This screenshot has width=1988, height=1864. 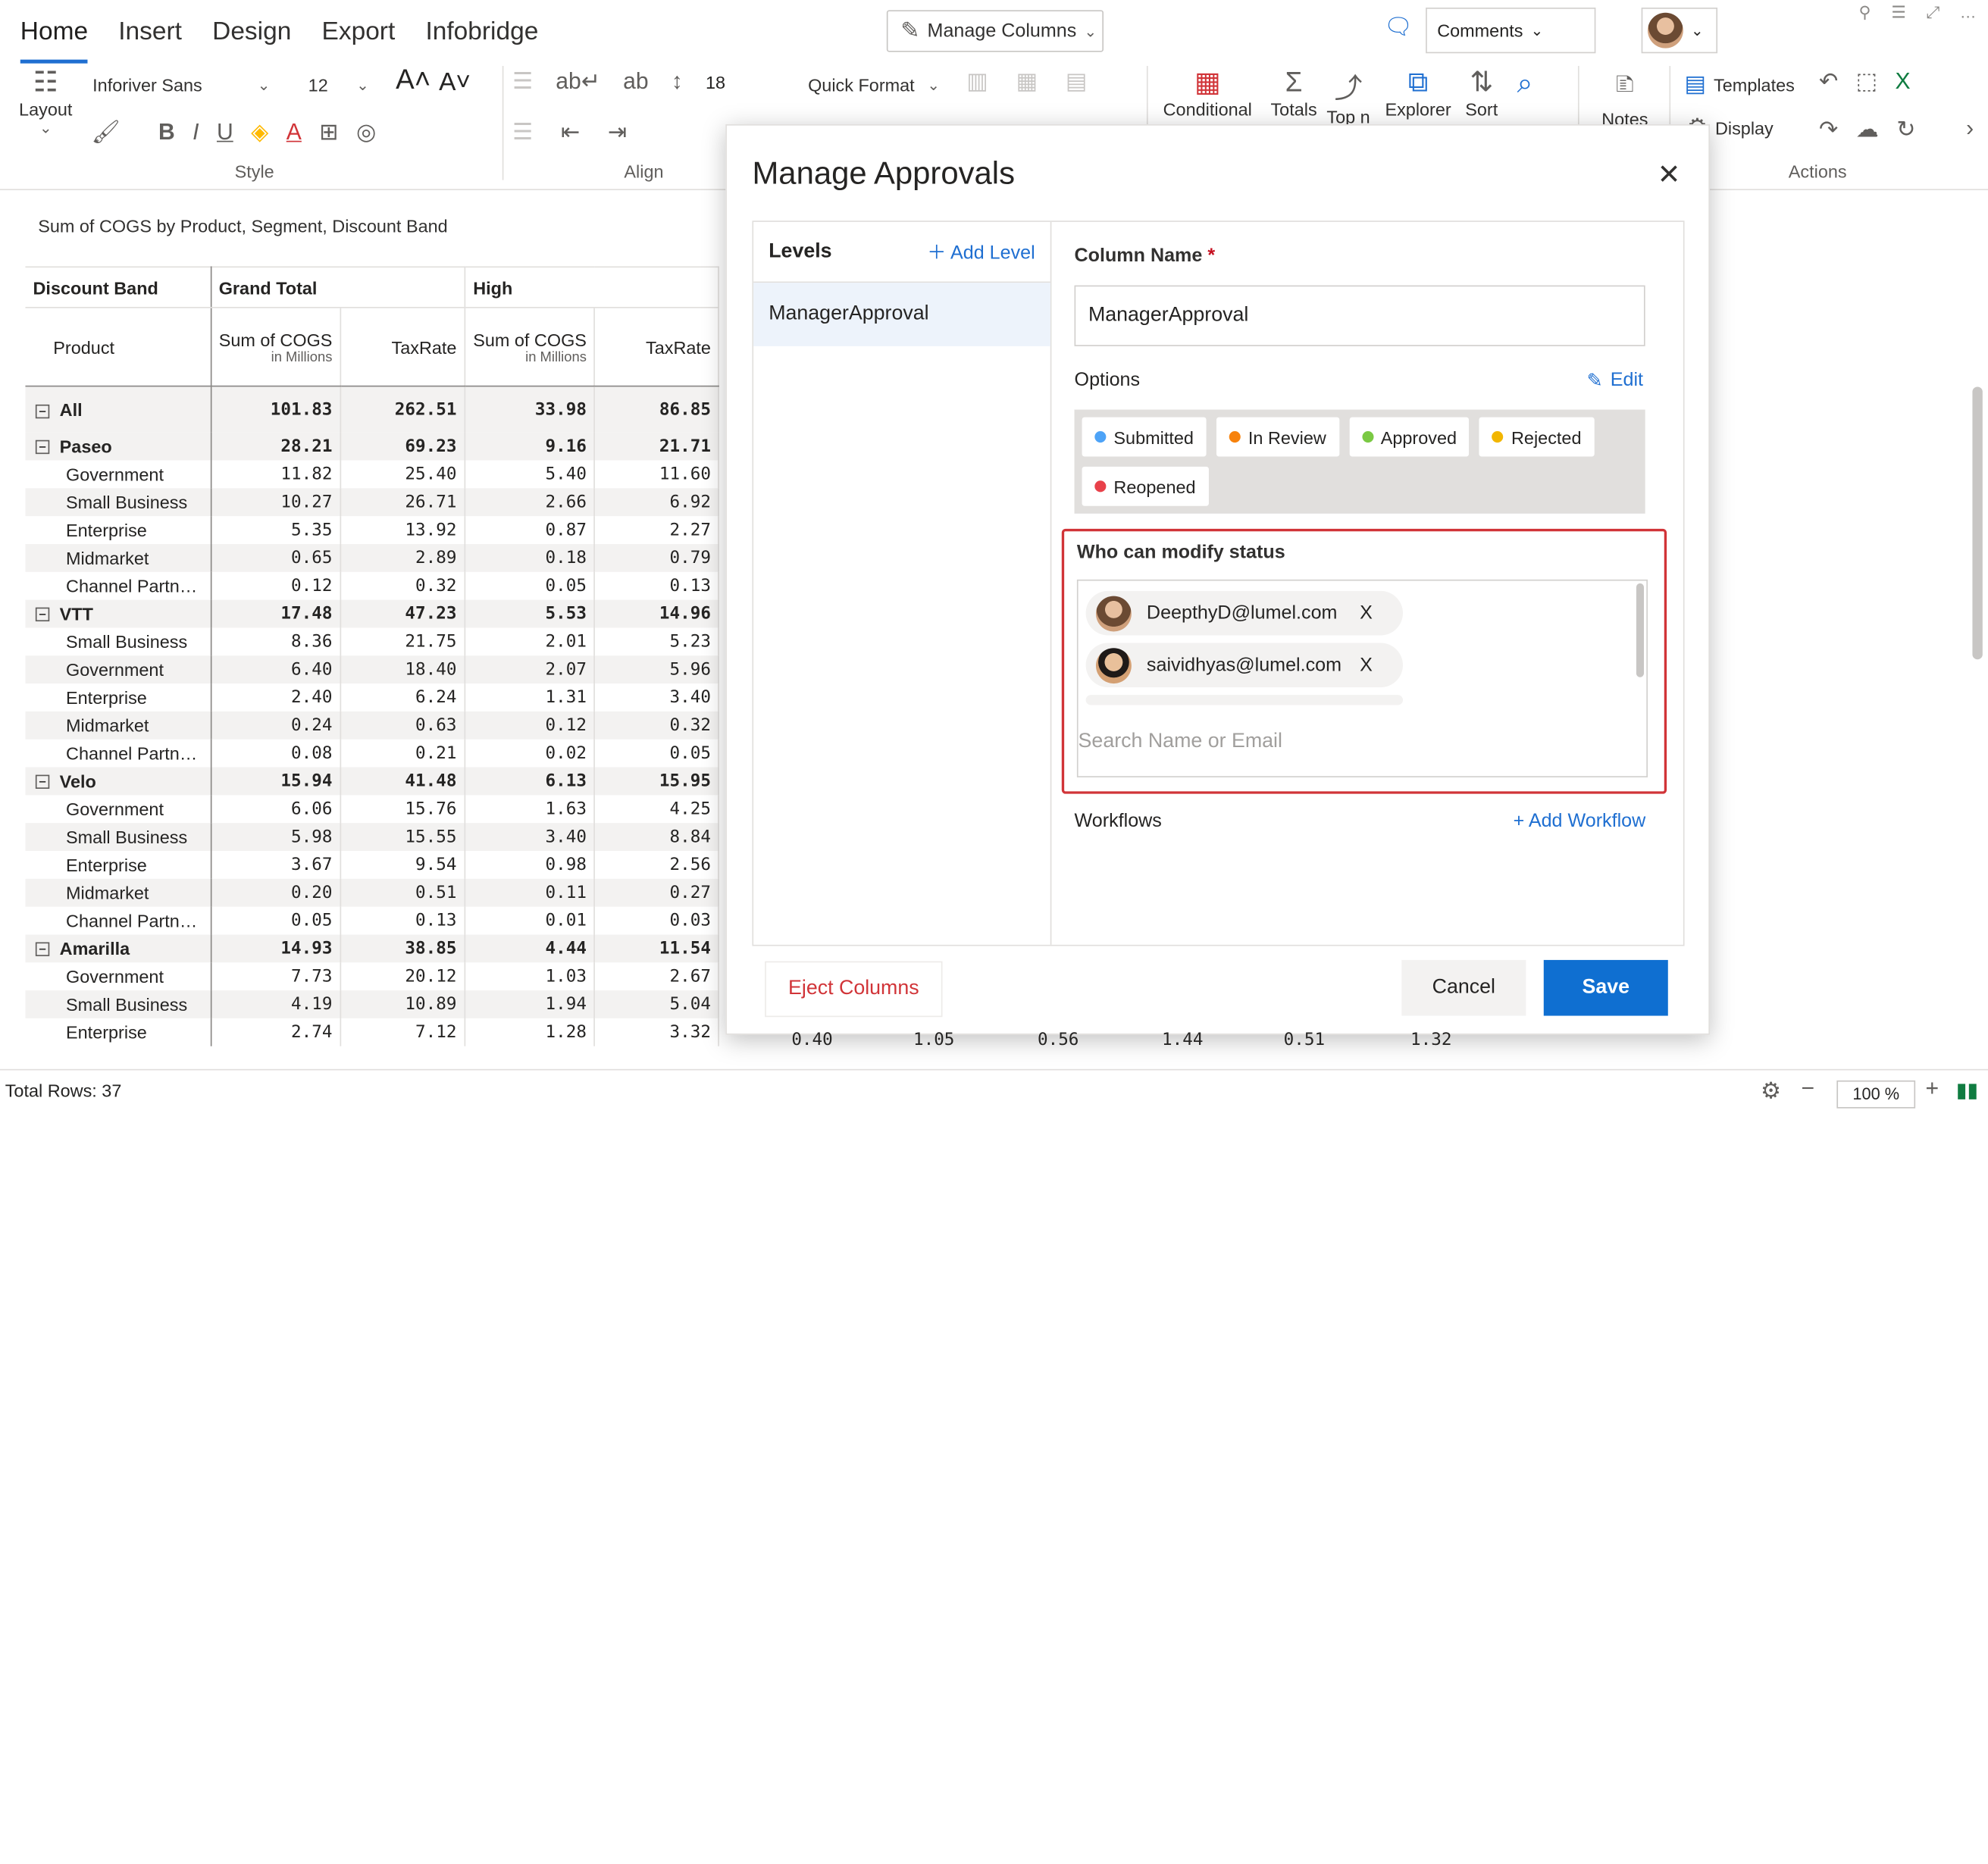 What do you see at coordinates (1771, 1091) in the screenshot?
I see `gear-icon: ⚙` at bounding box center [1771, 1091].